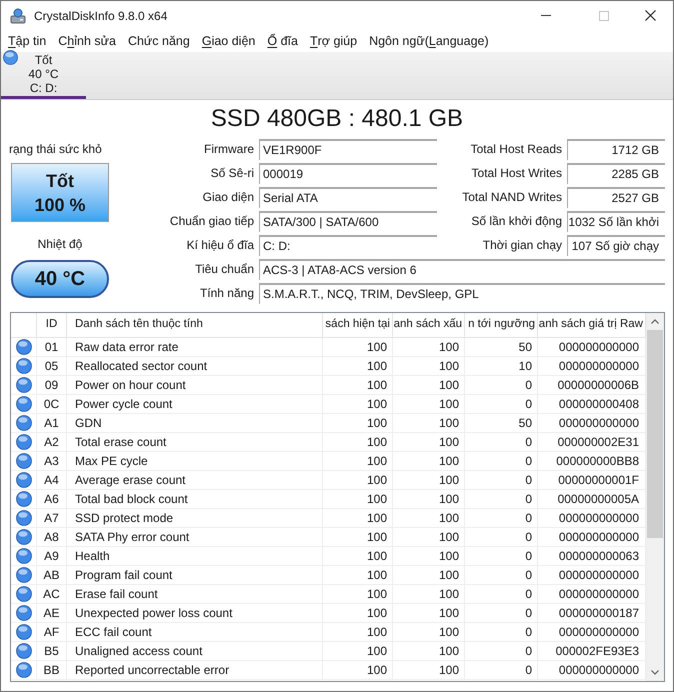 The height and width of the screenshot is (692, 674). I want to click on column-header: anh sách xấu, so click(429, 325).